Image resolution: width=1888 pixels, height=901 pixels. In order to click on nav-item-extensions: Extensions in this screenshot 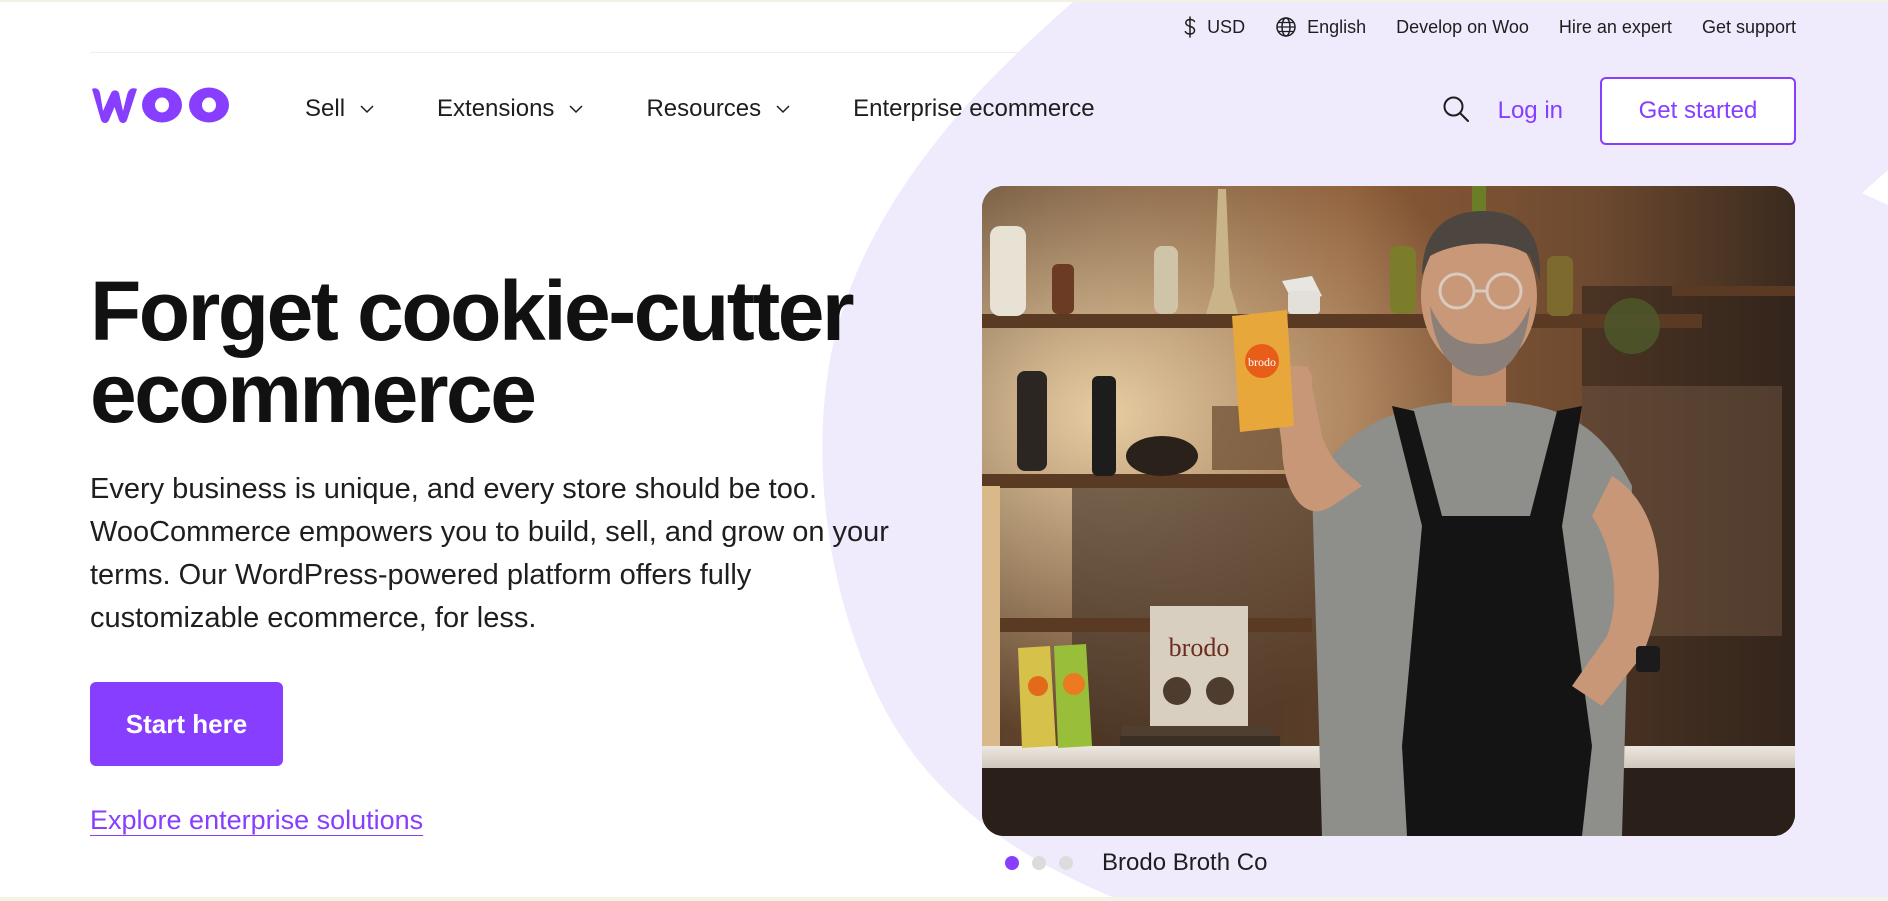, I will do `click(510, 109)`.